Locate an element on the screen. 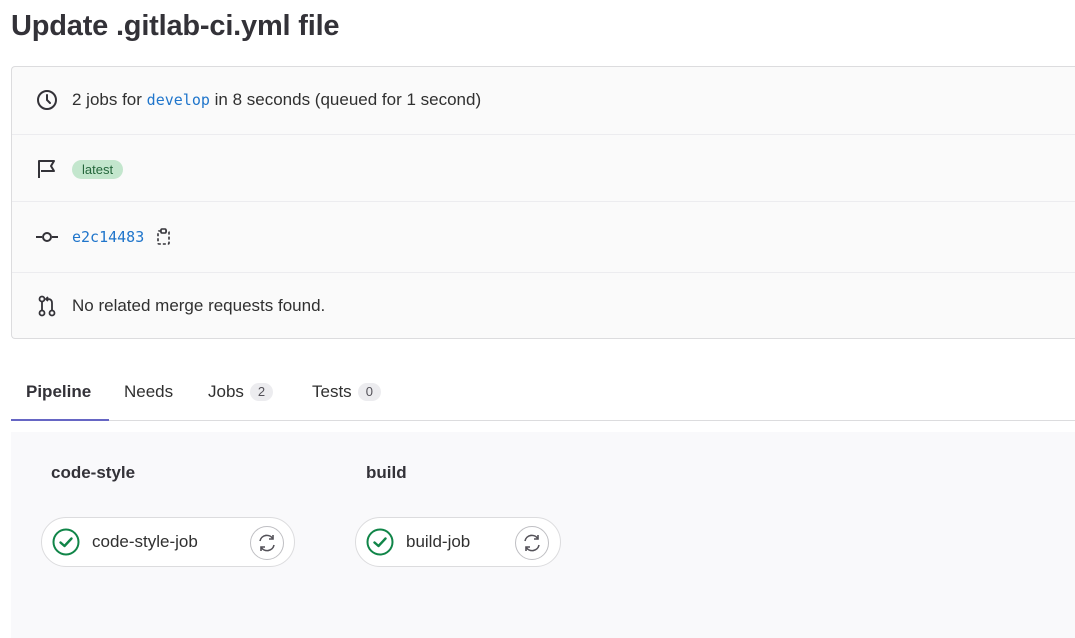 The image size is (1075, 638). tab-tests-label: Tests is located at coordinates (332, 391).